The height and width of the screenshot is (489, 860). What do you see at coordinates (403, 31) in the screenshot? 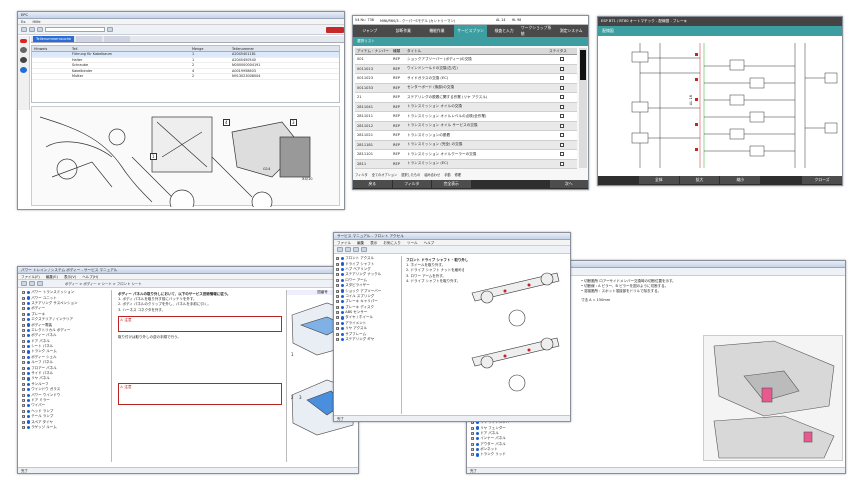
I see `tab-diagnosis: 診断作業` at bounding box center [403, 31].